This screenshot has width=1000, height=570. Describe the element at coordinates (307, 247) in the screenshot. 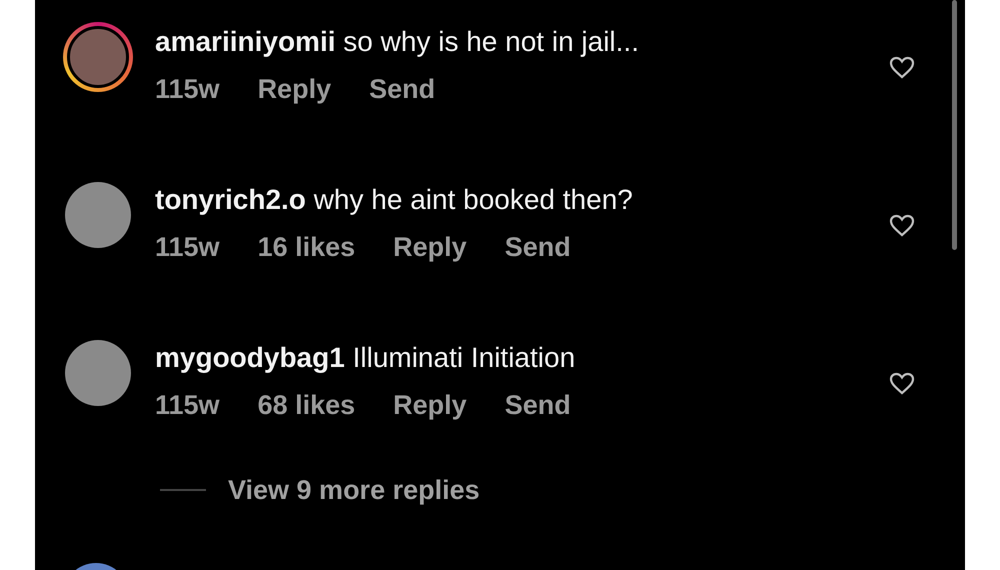

I see `likes-count: 16 likes` at that location.